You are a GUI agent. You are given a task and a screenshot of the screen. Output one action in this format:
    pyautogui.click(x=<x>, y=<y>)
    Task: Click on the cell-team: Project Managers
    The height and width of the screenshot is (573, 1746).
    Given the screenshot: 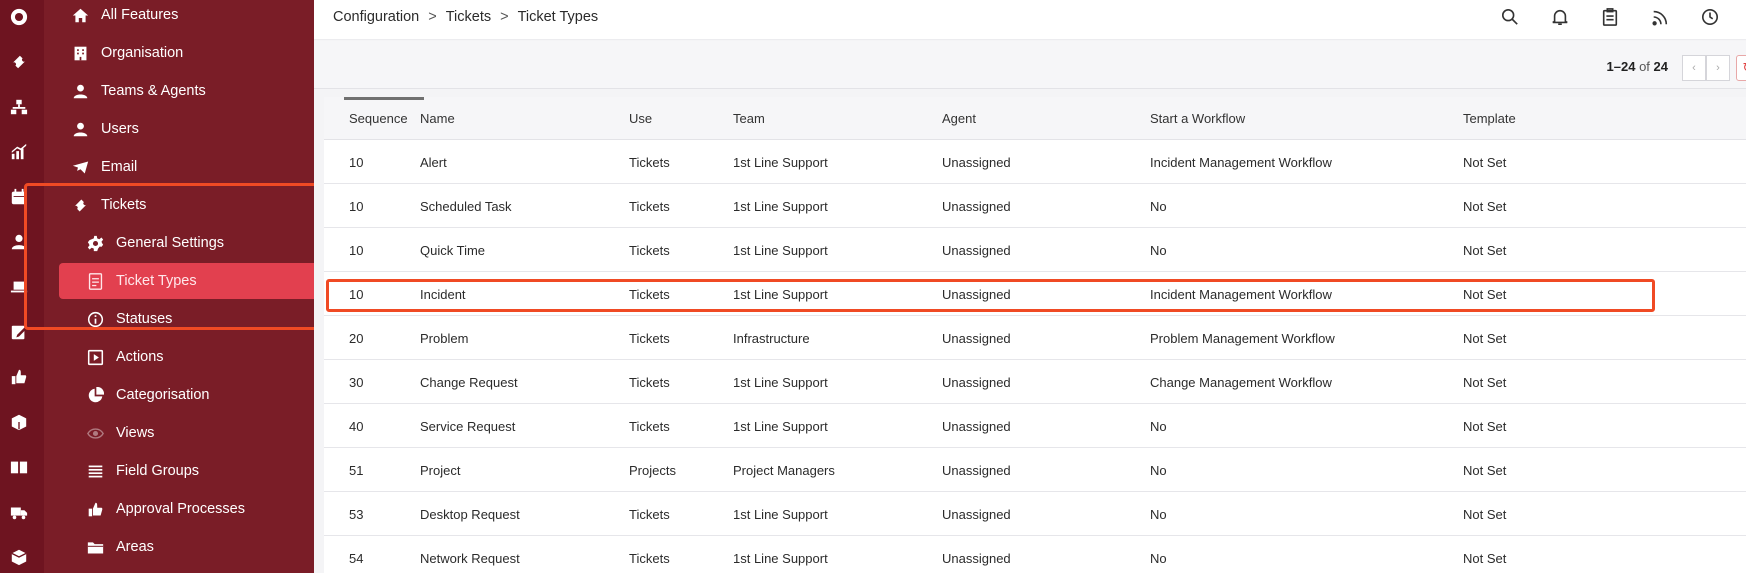 What is the action you would take?
    pyautogui.click(x=784, y=470)
    